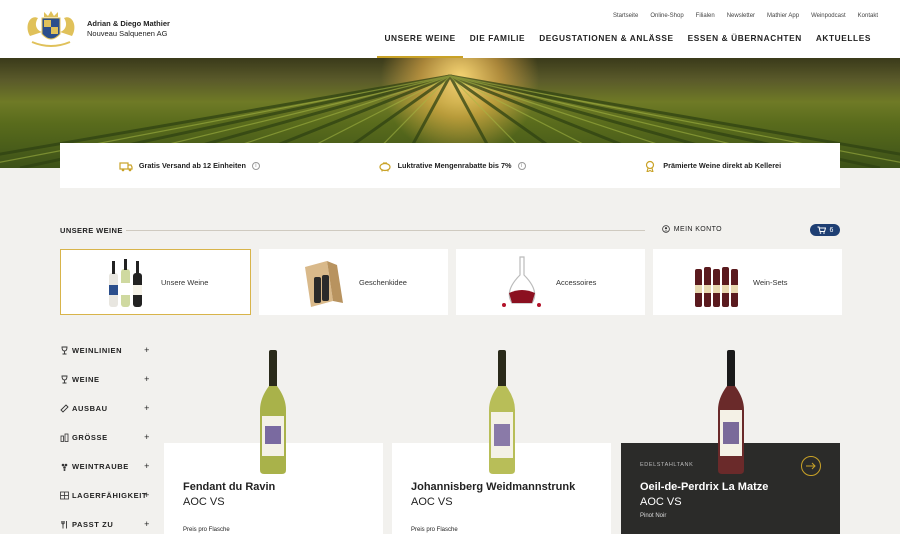 The image size is (900, 534). What do you see at coordinates (155, 282) in the screenshot?
I see `category-unsere-weine: Unsere Weine` at bounding box center [155, 282].